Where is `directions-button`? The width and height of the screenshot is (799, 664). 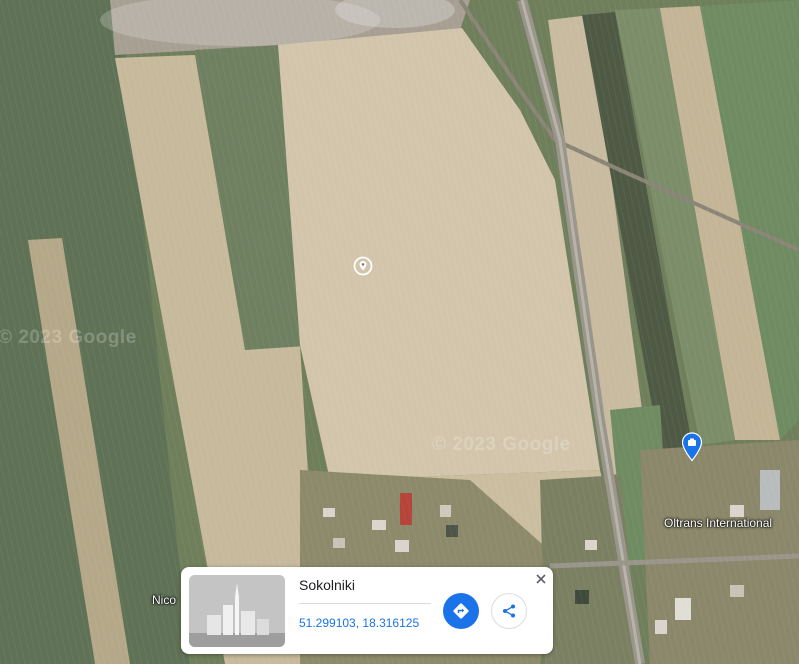
directions-button is located at coordinates (461, 611).